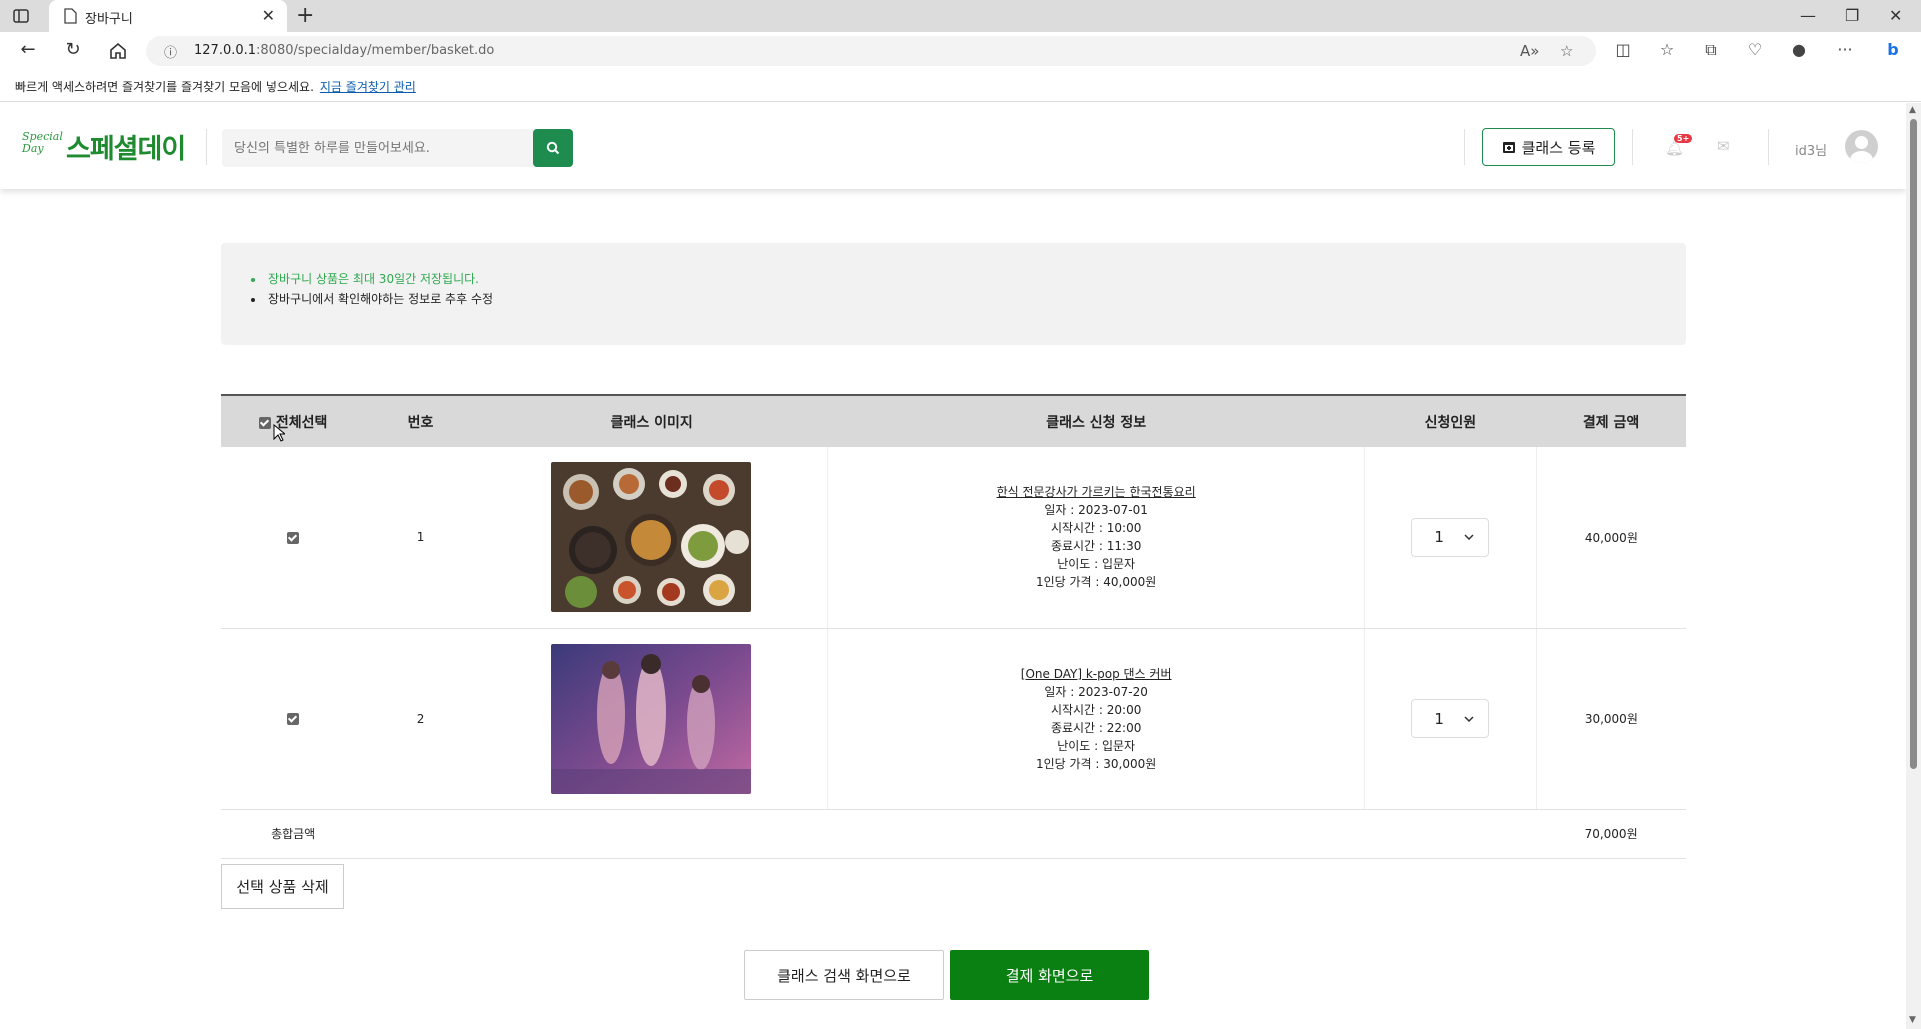  What do you see at coordinates (170, 51) in the screenshot?
I see `site-info-icon: ⓘ` at bounding box center [170, 51].